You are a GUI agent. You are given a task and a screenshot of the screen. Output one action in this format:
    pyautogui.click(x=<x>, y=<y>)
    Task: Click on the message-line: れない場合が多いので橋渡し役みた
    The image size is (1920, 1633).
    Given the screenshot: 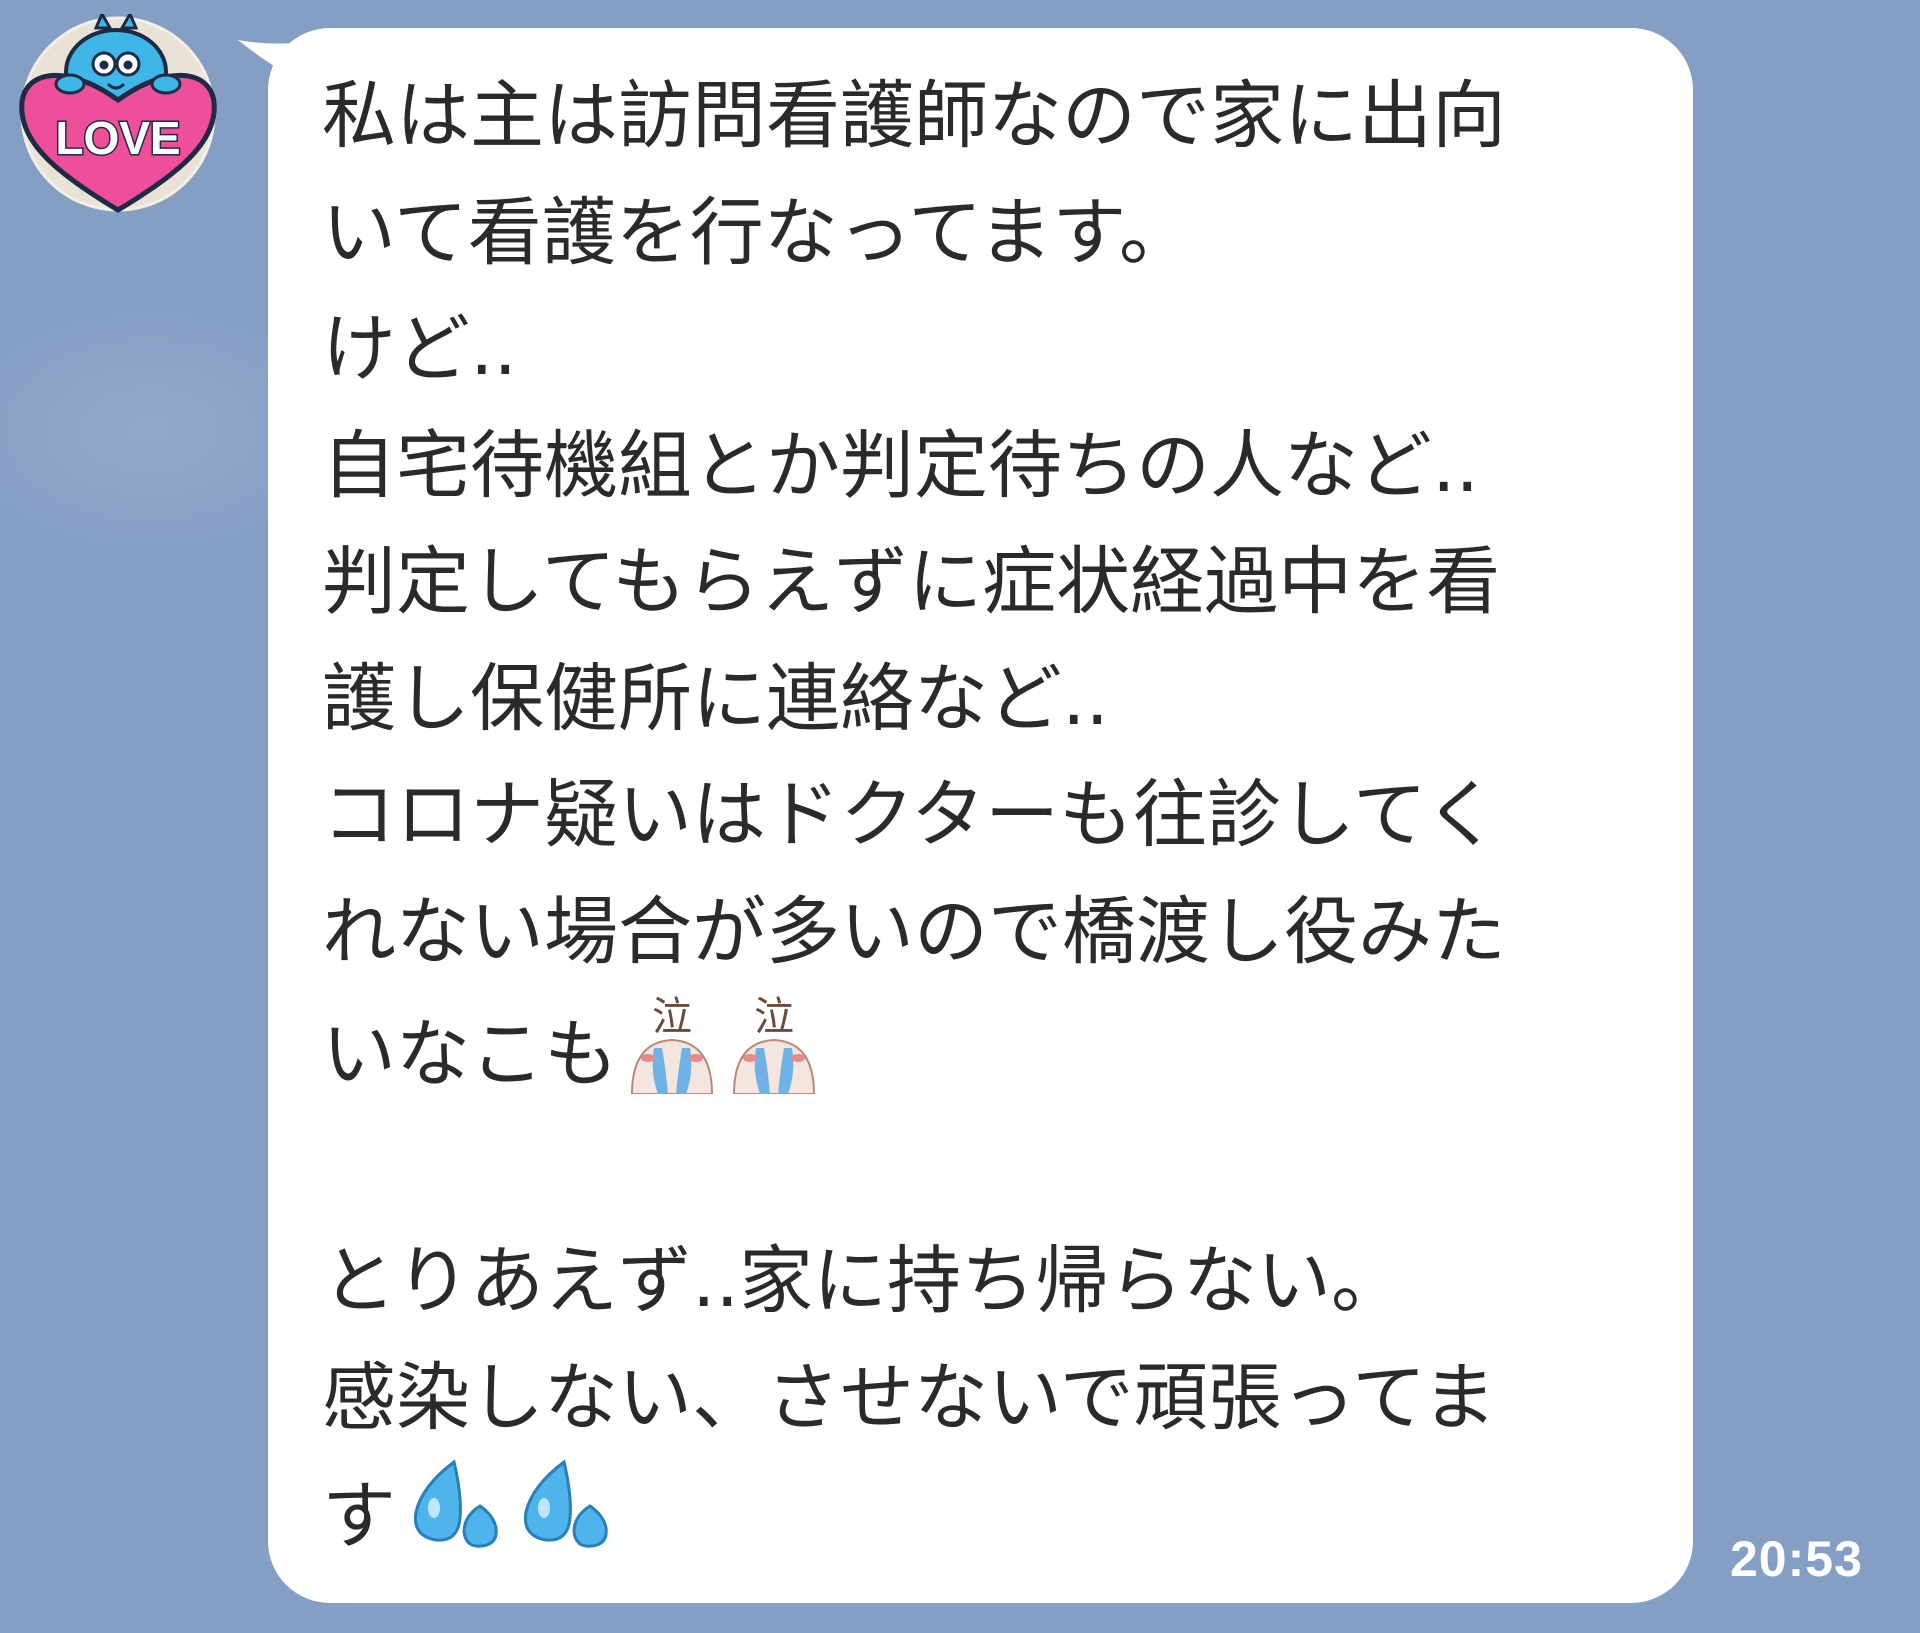 What is the action you would take?
    pyautogui.click(x=914, y=931)
    